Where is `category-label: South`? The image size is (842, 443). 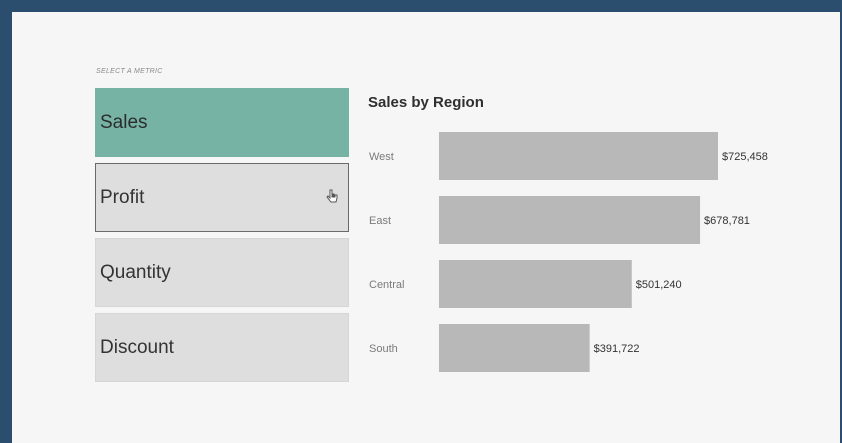 category-label: South is located at coordinates (383, 349).